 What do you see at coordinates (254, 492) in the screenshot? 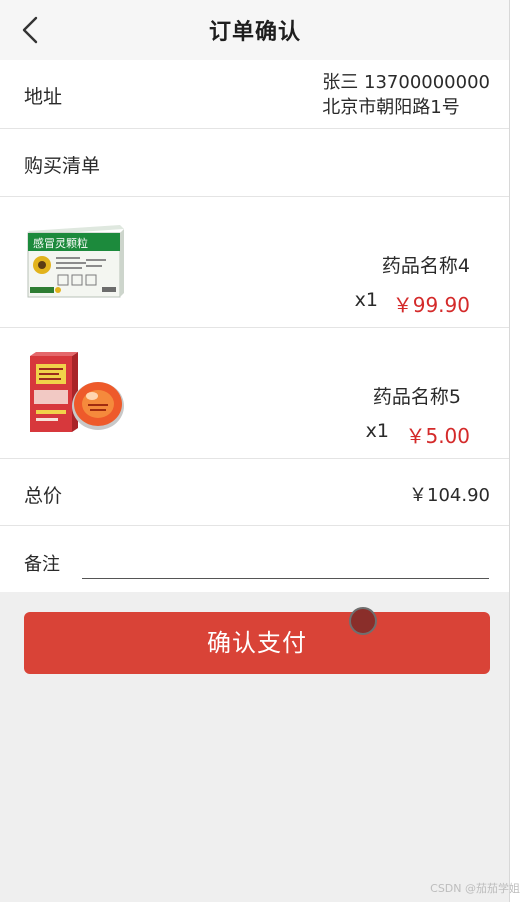
I see `total-row: 总价 ￥104.90` at bounding box center [254, 492].